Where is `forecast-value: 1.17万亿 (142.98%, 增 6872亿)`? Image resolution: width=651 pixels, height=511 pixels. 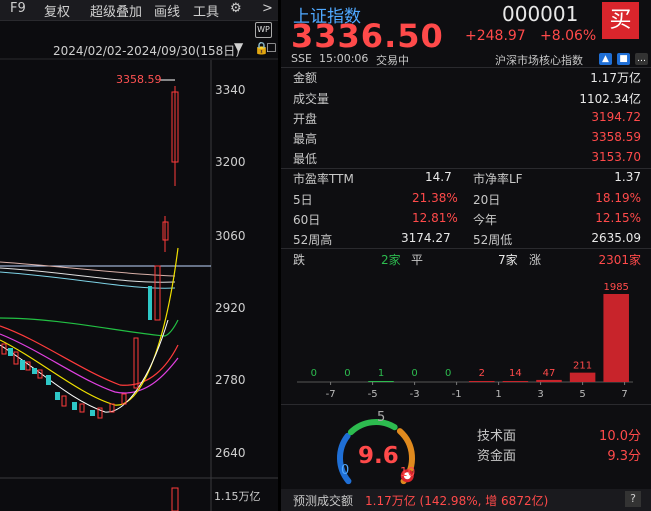 forecast-value: 1.17万亿 (142.98%, 增 6872亿) is located at coordinates (457, 501).